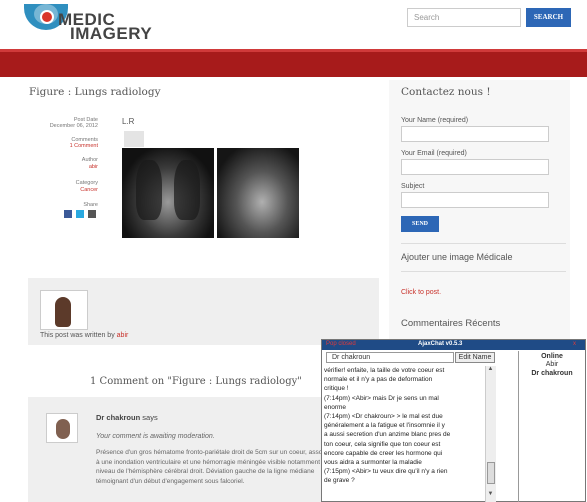 The image size is (587, 502). Describe the element at coordinates (199, 13) in the screenshot. I see `nav-item-membres: MEMBRES` at that location.